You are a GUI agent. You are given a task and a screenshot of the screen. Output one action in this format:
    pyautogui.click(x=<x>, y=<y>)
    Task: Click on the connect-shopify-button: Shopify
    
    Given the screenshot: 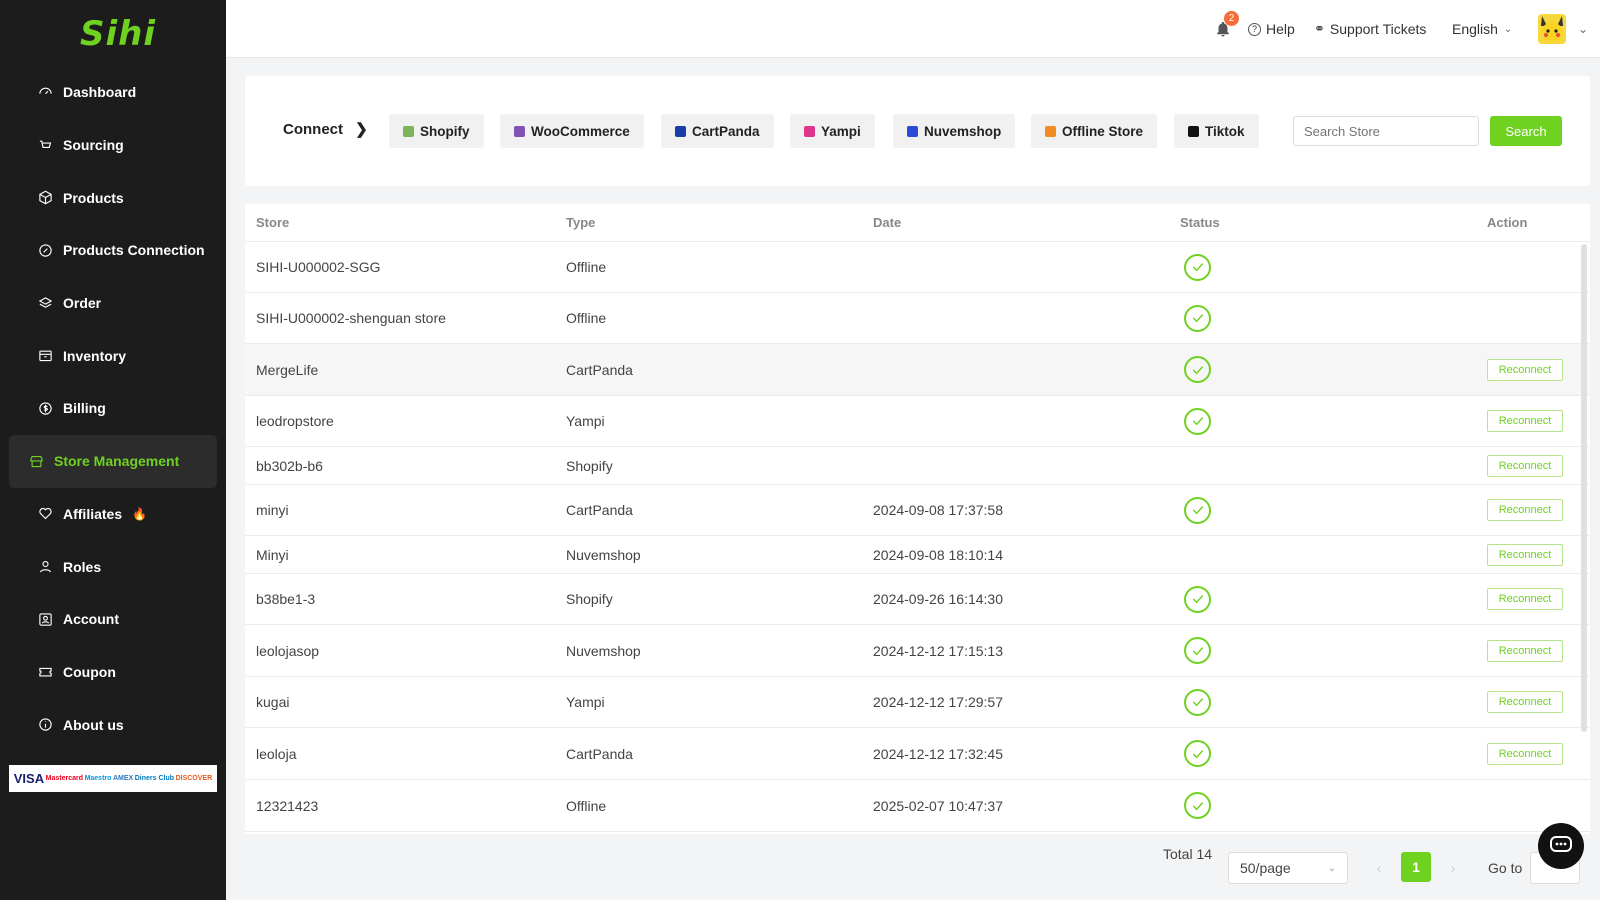 What is the action you would take?
    pyautogui.click(x=436, y=131)
    